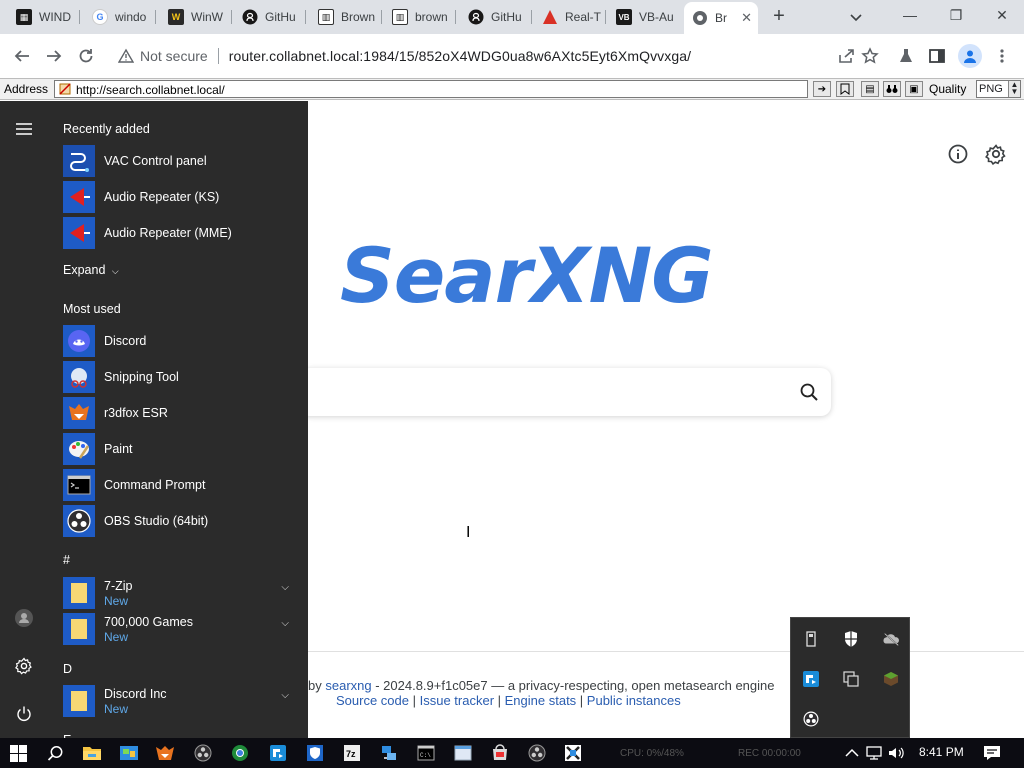  What do you see at coordinates (906, 56) in the screenshot?
I see `labs-flask-icon` at bounding box center [906, 56].